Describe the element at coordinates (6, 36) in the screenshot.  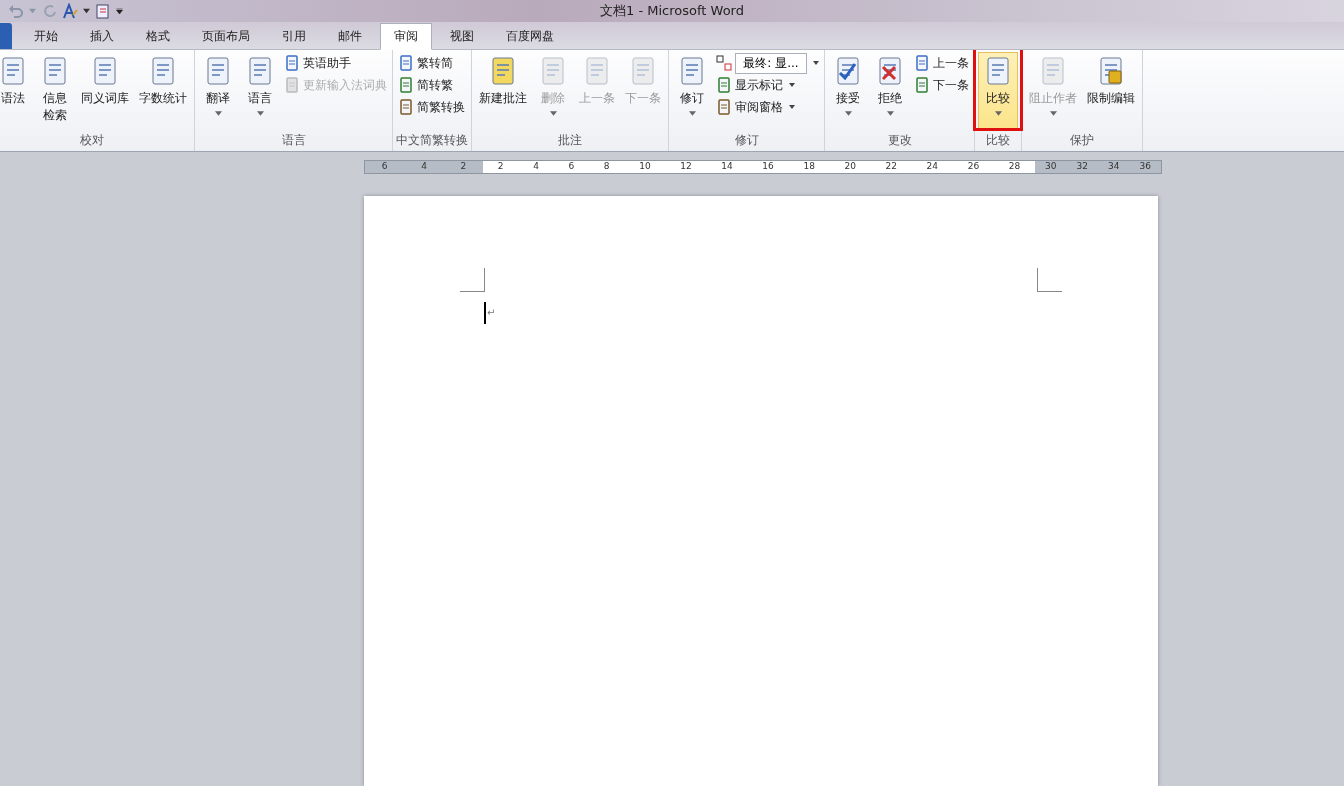
I see `file-tab` at that location.